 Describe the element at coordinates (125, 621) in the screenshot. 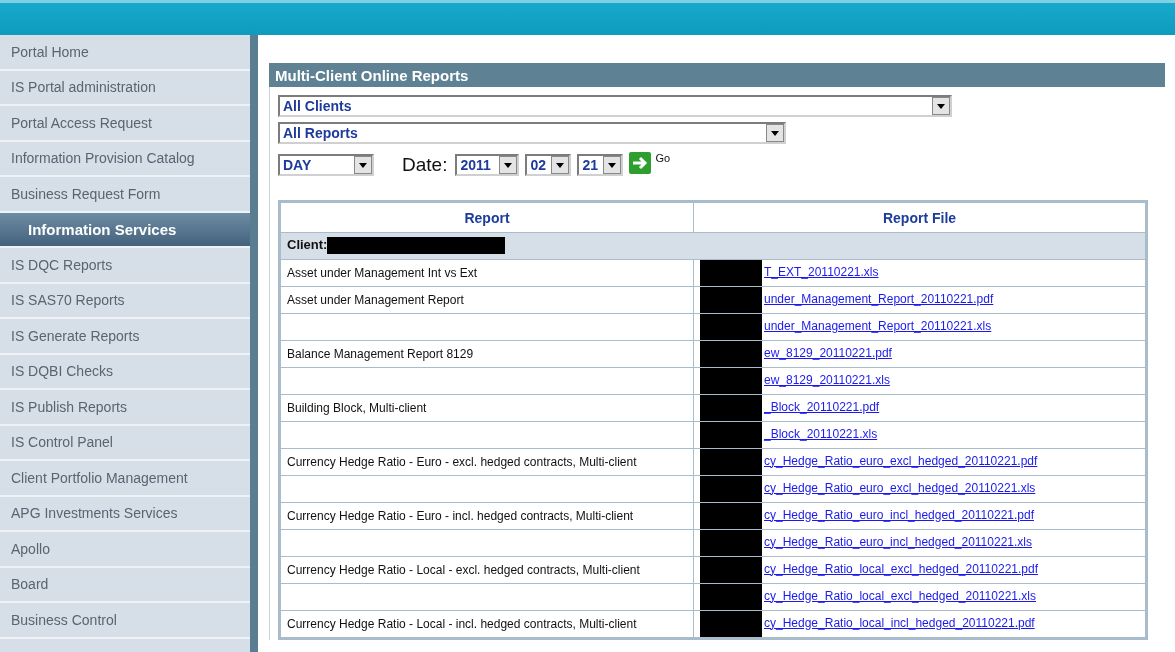

I see `sidebar-item: Business Control` at that location.